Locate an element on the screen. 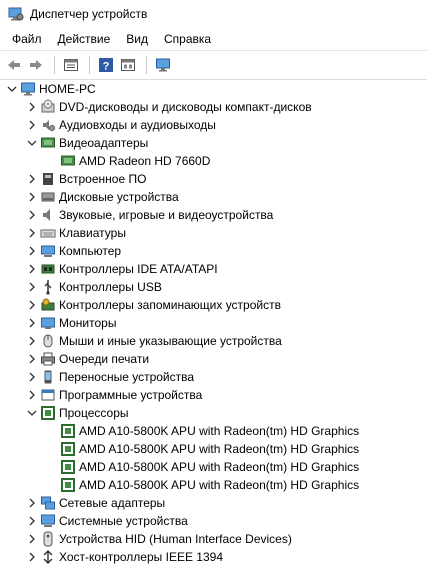 The width and height of the screenshot is (427, 580). tree-node-display-adapters: Видеоадаптеры is located at coordinates (213, 143).